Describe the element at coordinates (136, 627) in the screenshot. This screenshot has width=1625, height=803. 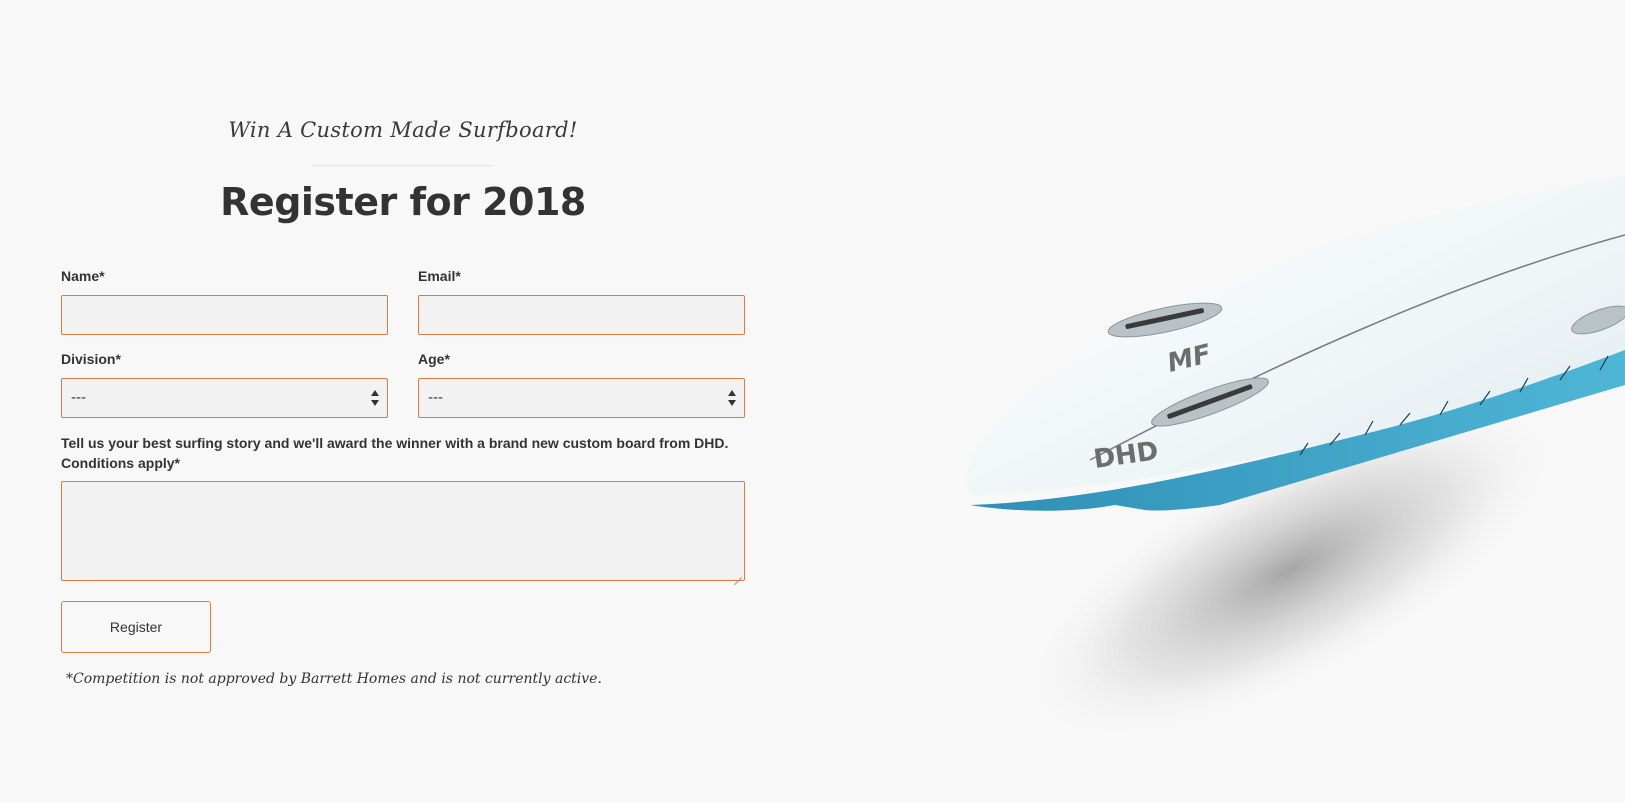
I see `register-button: Register` at that location.